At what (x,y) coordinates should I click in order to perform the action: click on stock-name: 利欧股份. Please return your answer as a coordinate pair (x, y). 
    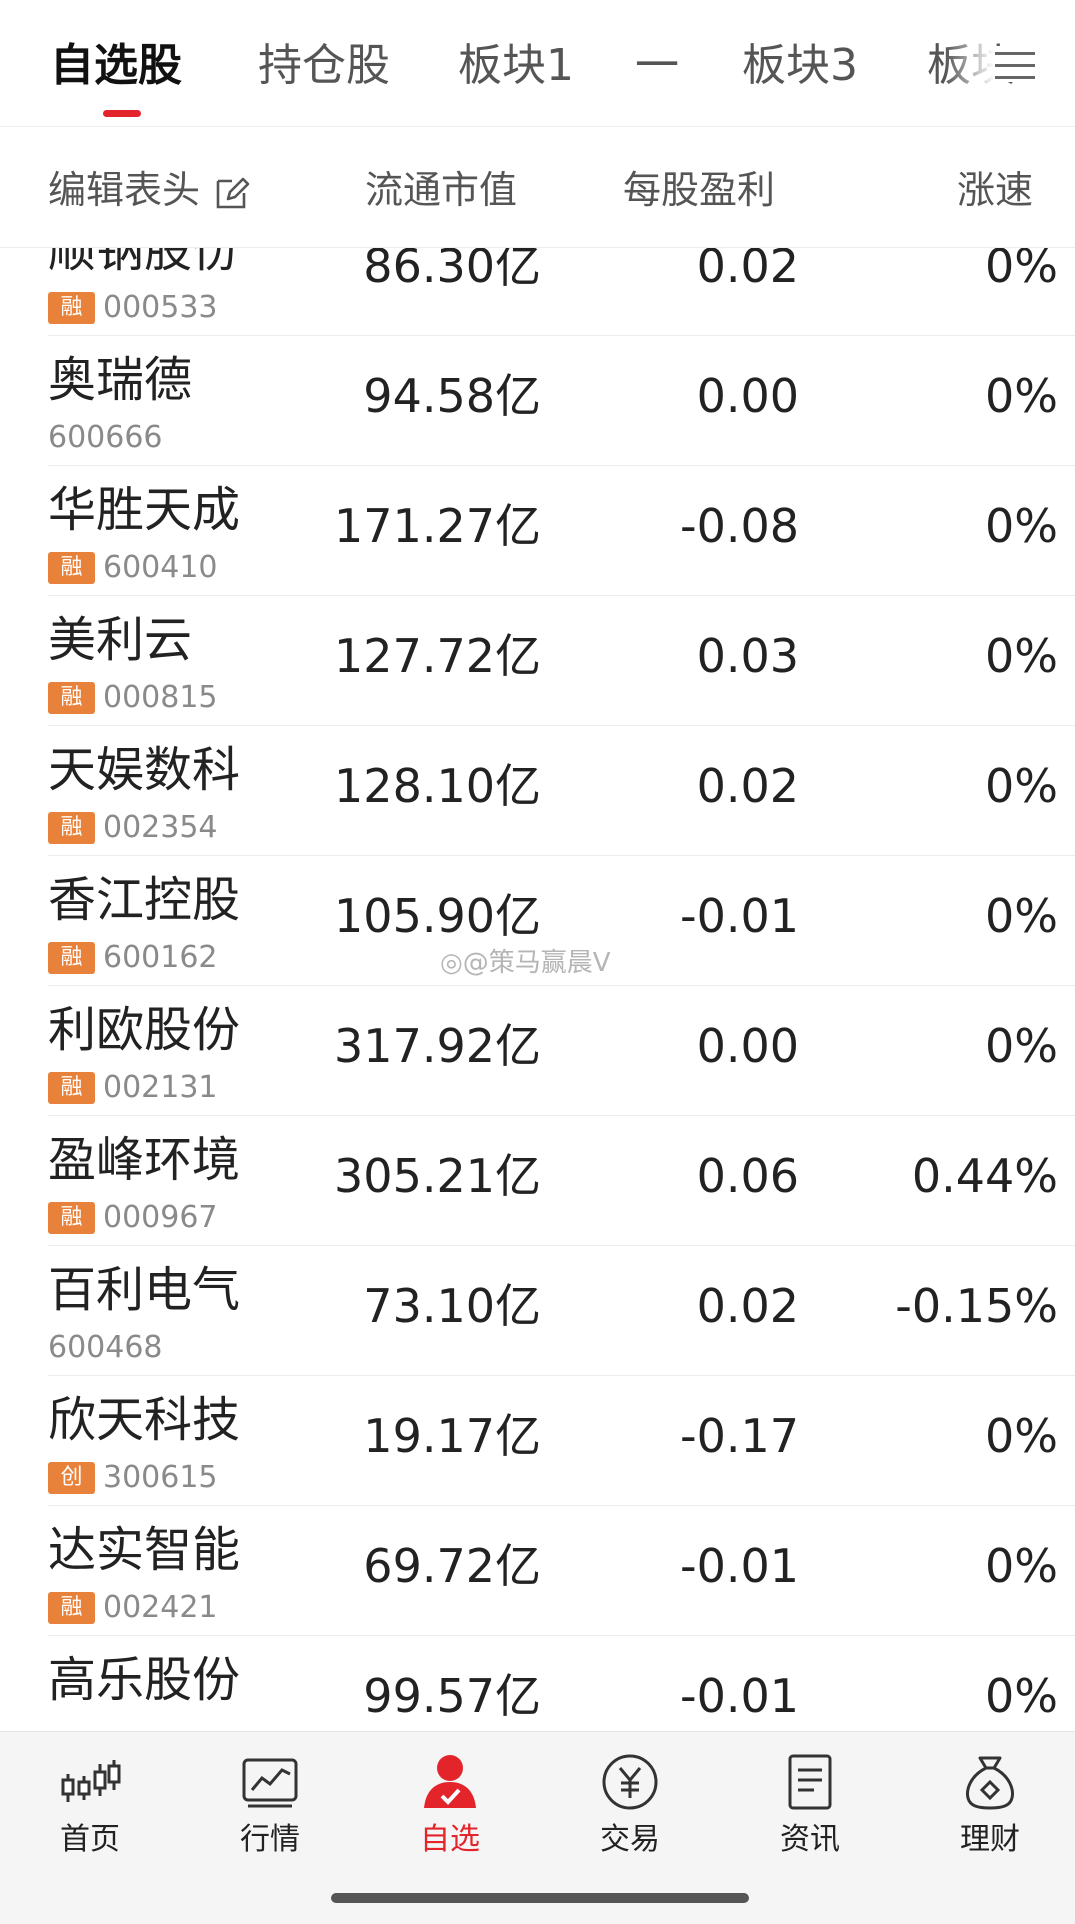
    Looking at the image, I should click on (144, 1030).